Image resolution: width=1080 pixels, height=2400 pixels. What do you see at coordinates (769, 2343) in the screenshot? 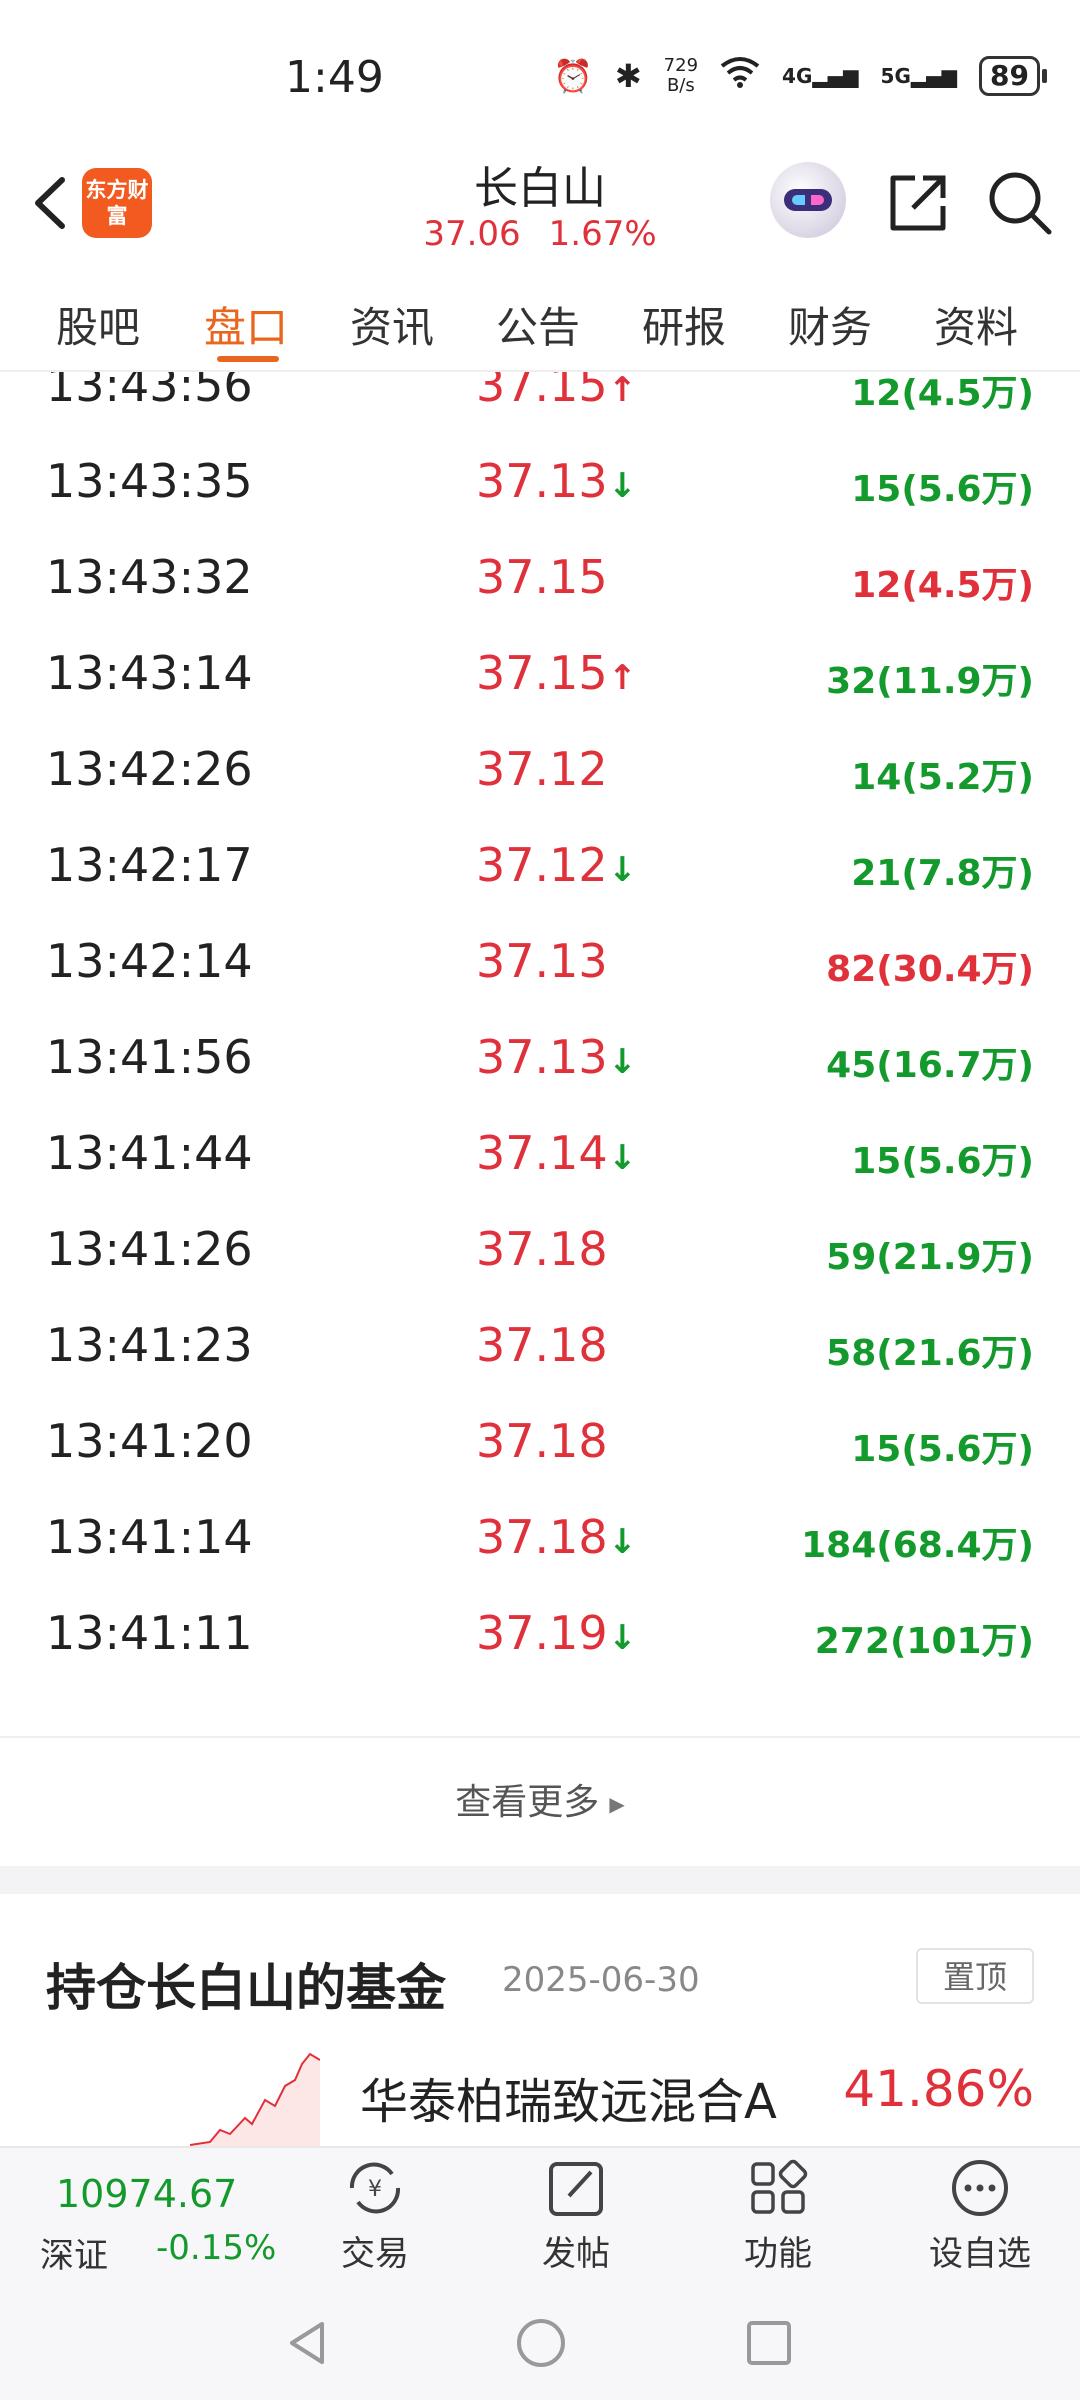
I see `recents-square-icon` at bounding box center [769, 2343].